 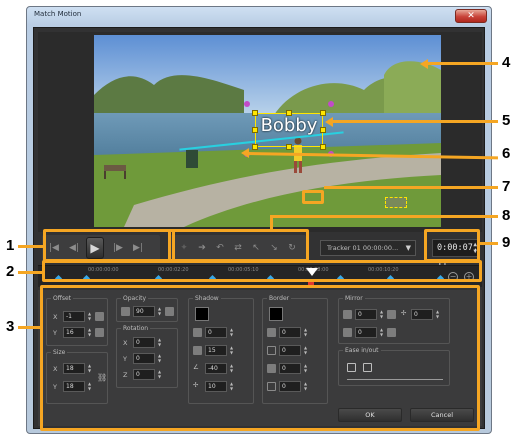 What do you see at coordinates (506, 153) in the screenshot?
I see `callout-number-6: 6` at bounding box center [506, 153].